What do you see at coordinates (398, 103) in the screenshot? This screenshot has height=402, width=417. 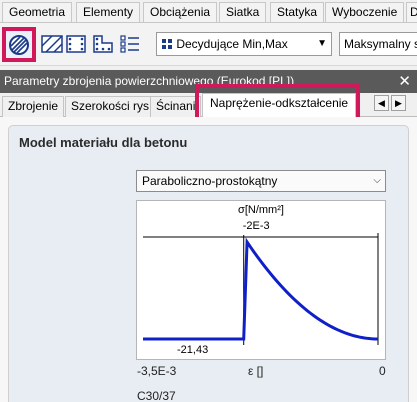 I see `tab-scroll-right-button: ▶` at bounding box center [398, 103].